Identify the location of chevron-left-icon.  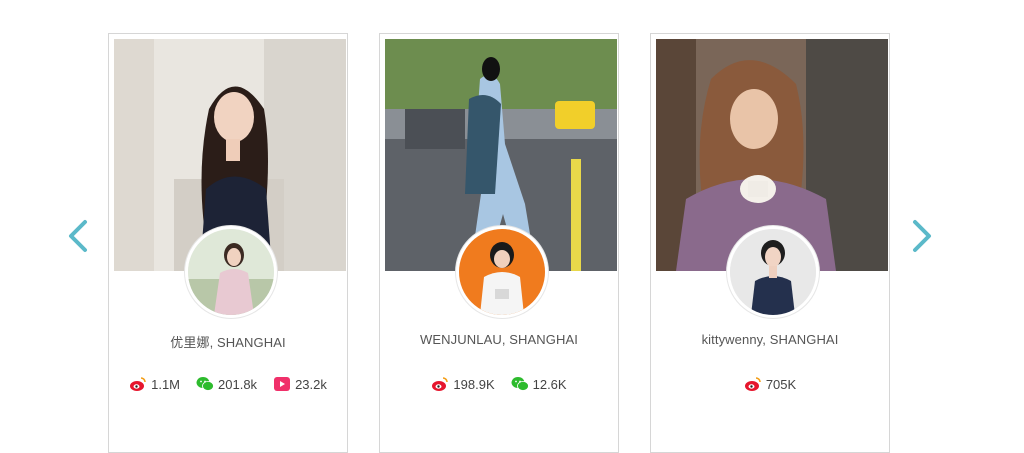
(78, 236).